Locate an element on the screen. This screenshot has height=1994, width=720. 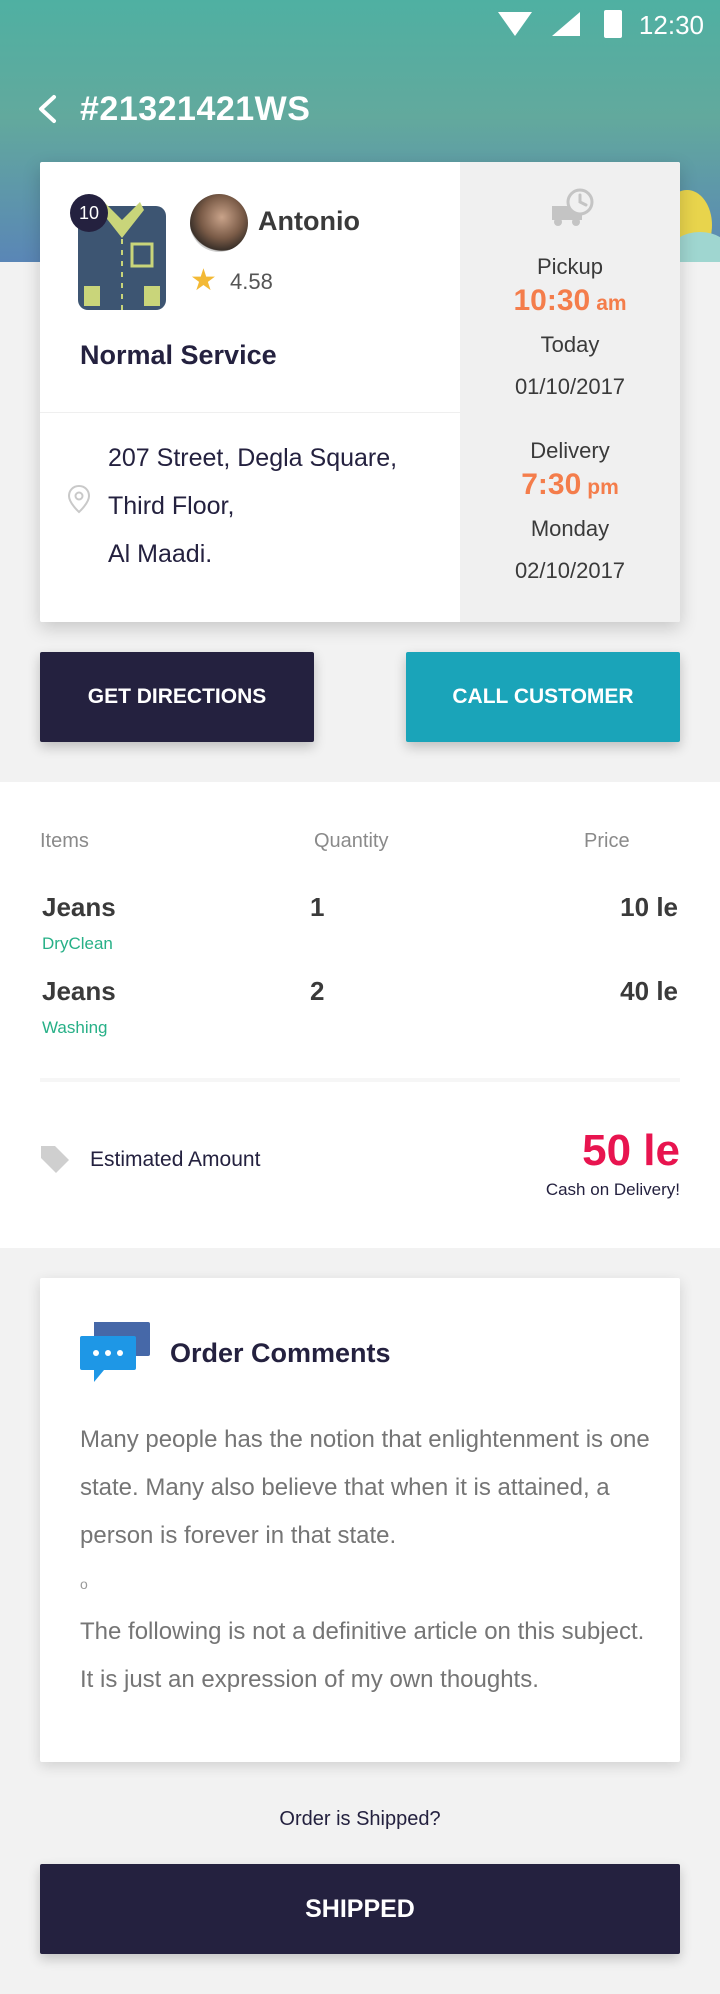
pickup-date: 01/10/2017 is located at coordinates (570, 386).